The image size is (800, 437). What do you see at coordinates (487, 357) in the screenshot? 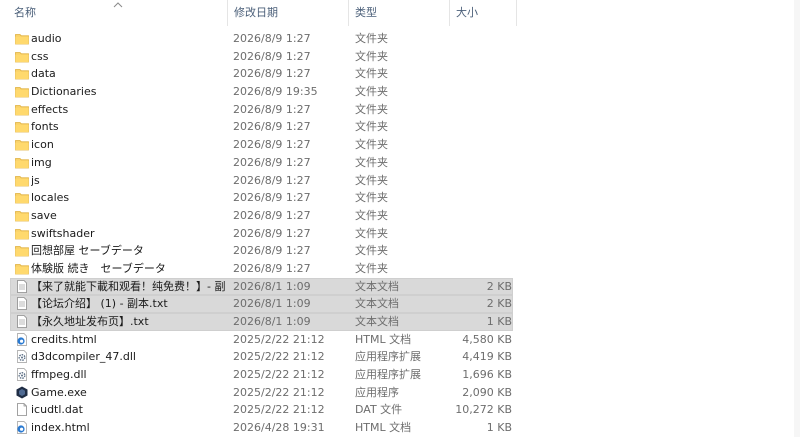
I see `file-size: 4,419 KB` at bounding box center [487, 357].